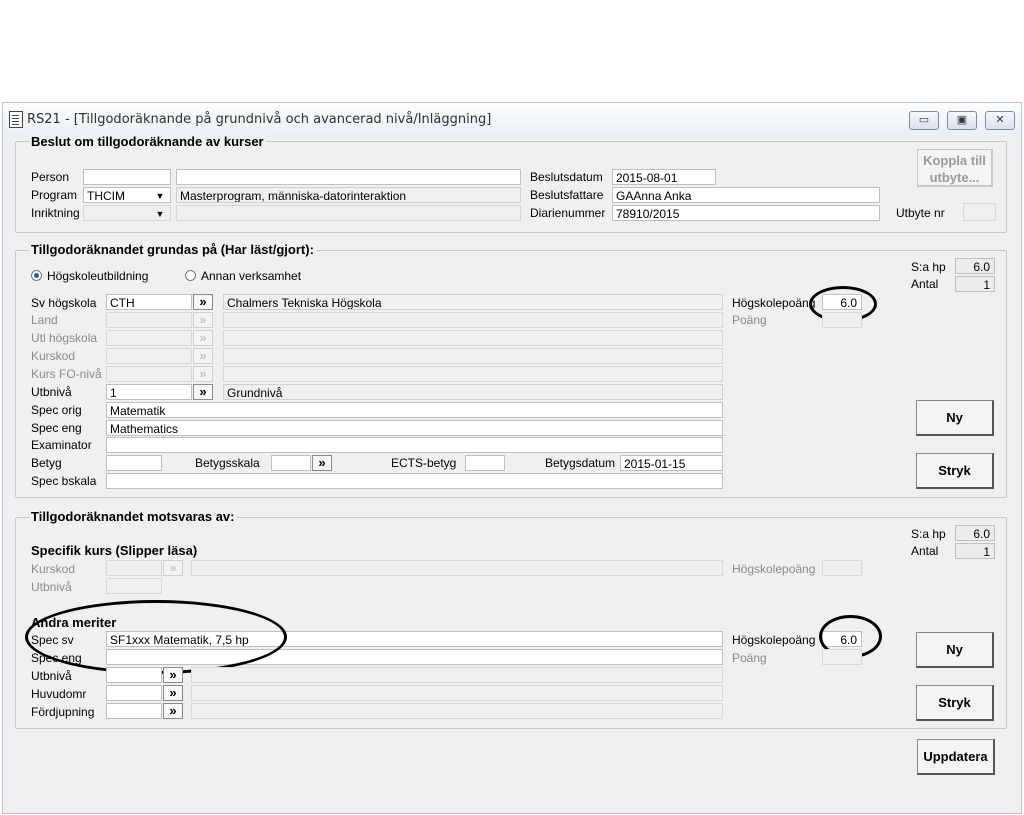 This screenshot has width=1024, height=815. I want to click on motsvaras-group-title: Tillgodoräknandet motsvaras av:, so click(133, 516).